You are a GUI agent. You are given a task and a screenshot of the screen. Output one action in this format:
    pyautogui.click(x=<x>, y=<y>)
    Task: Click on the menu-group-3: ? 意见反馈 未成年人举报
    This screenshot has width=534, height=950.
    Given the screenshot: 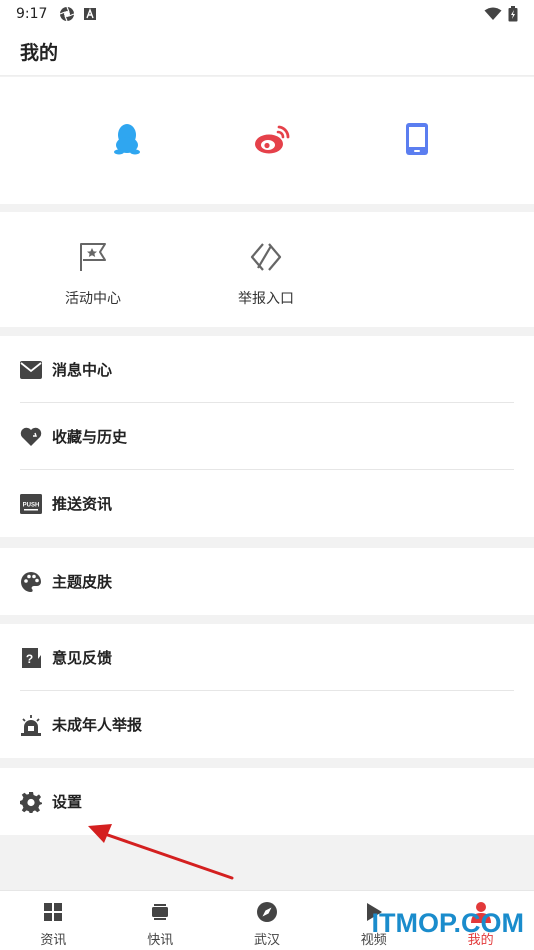 What is the action you would take?
    pyautogui.click(x=267, y=691)
    